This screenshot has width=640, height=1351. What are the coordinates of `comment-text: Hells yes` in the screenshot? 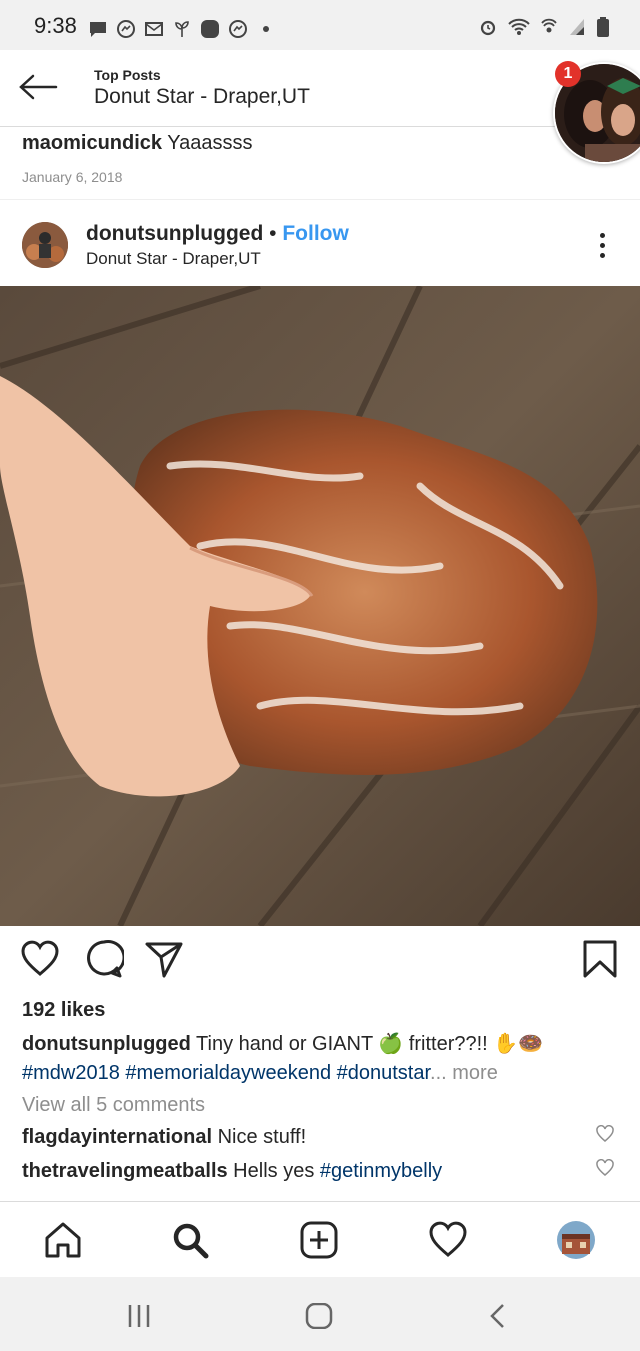 It's located at (273, 1171).